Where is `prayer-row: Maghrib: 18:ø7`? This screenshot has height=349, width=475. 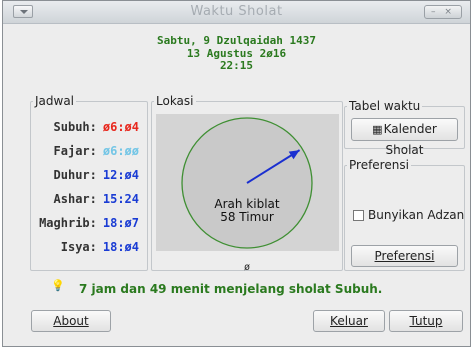
prayer-row: Maghrib: 18:ø7 is located at coordinates (89, 223).